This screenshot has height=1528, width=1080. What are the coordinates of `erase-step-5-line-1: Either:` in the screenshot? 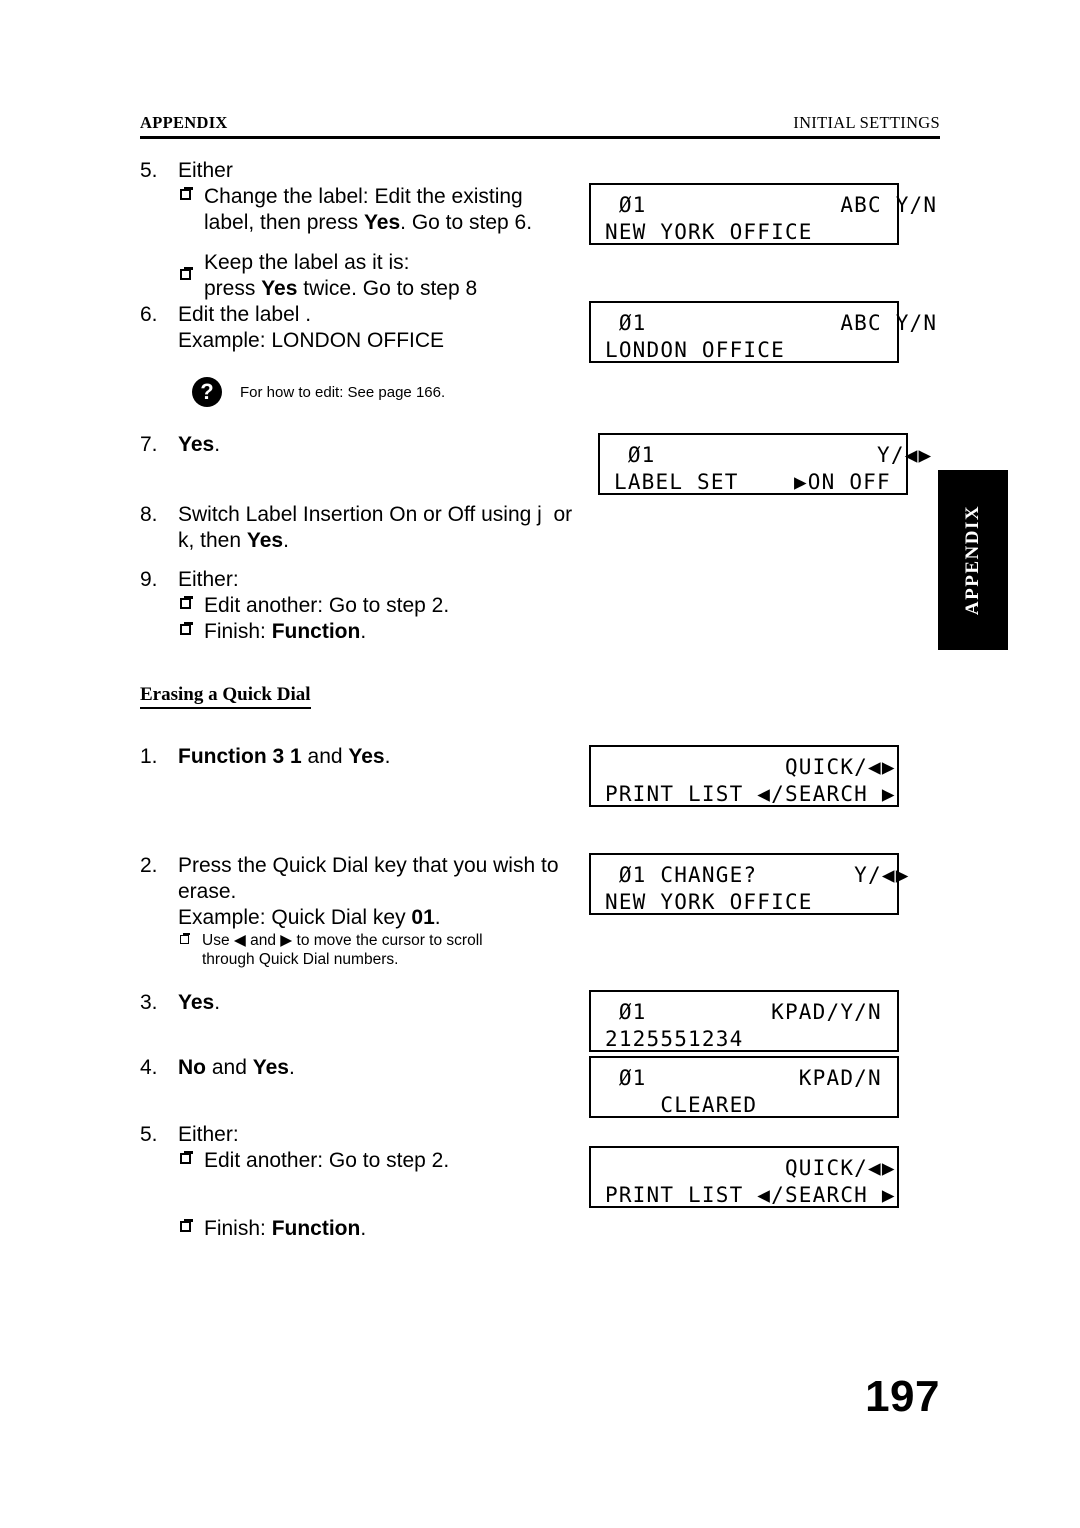 It's located at (208, 1134).